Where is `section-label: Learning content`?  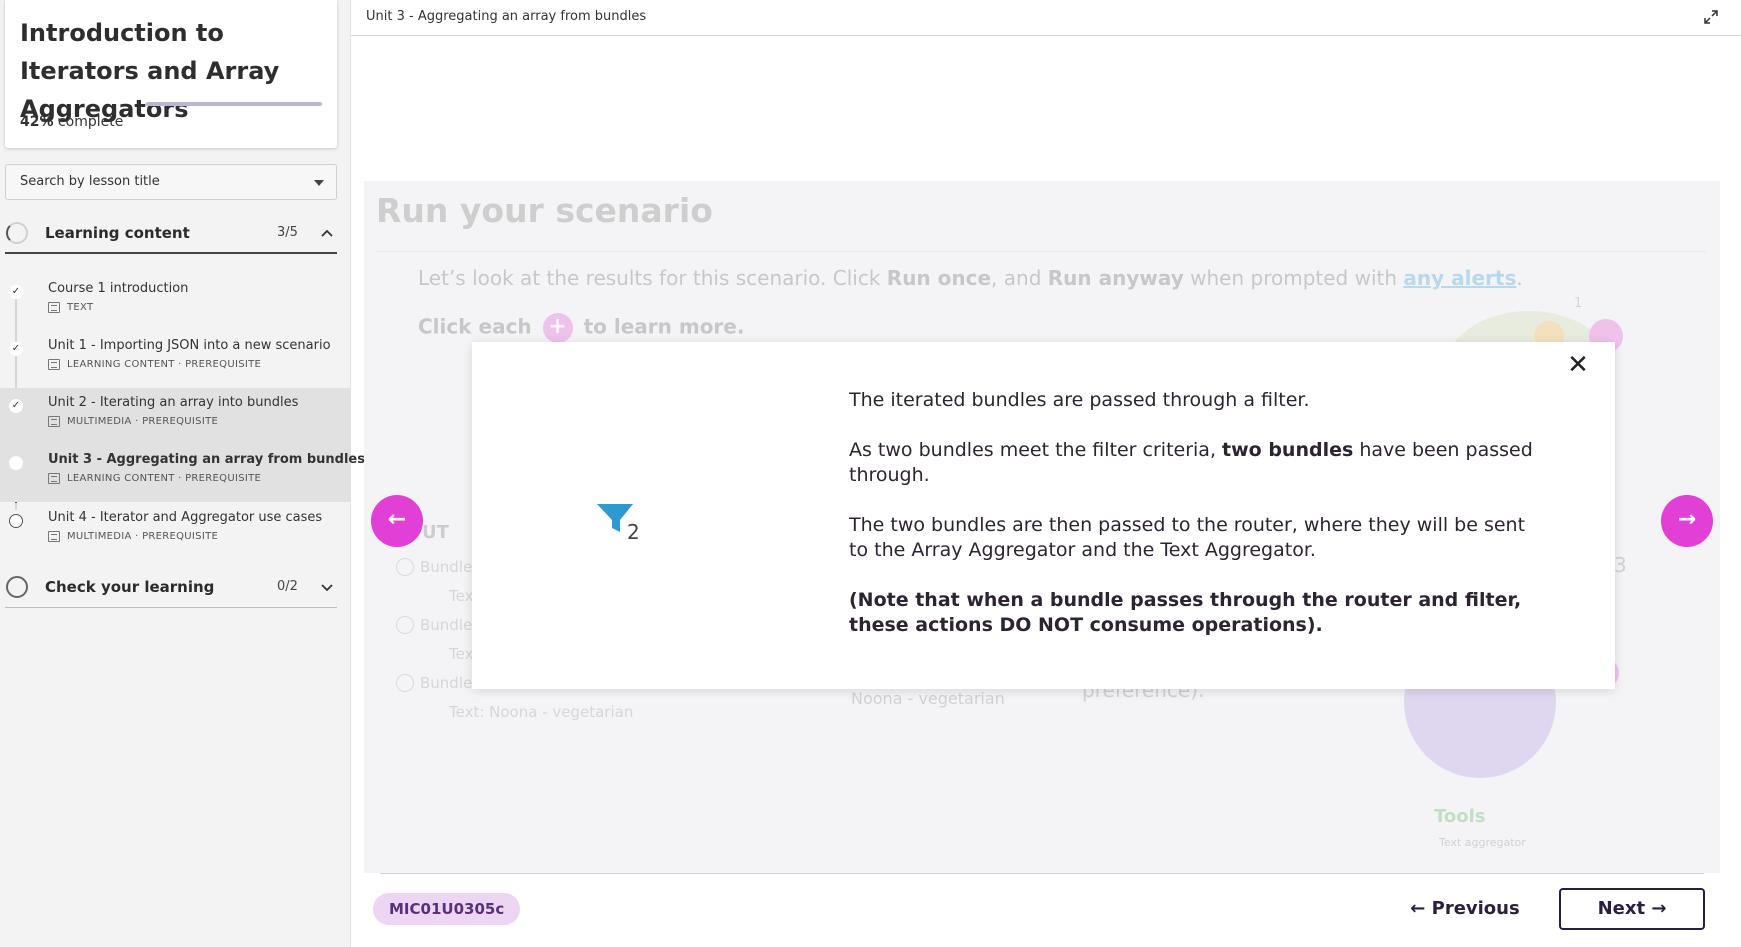 section-label: Learning content is located at coordinates (117, 233).